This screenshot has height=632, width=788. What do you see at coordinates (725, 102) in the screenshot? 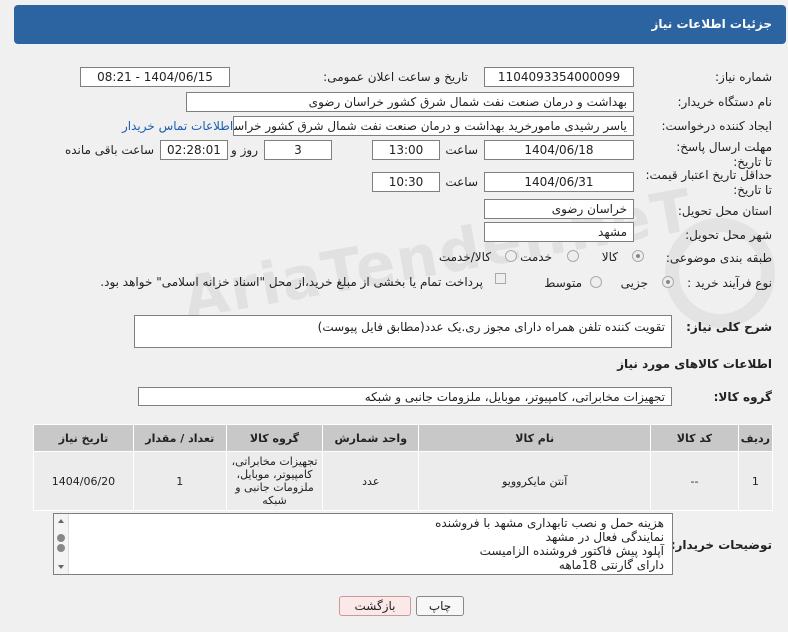
I see `buyer-org-label: نام دستگاه خریدار:` at bounding box center [725, 102].